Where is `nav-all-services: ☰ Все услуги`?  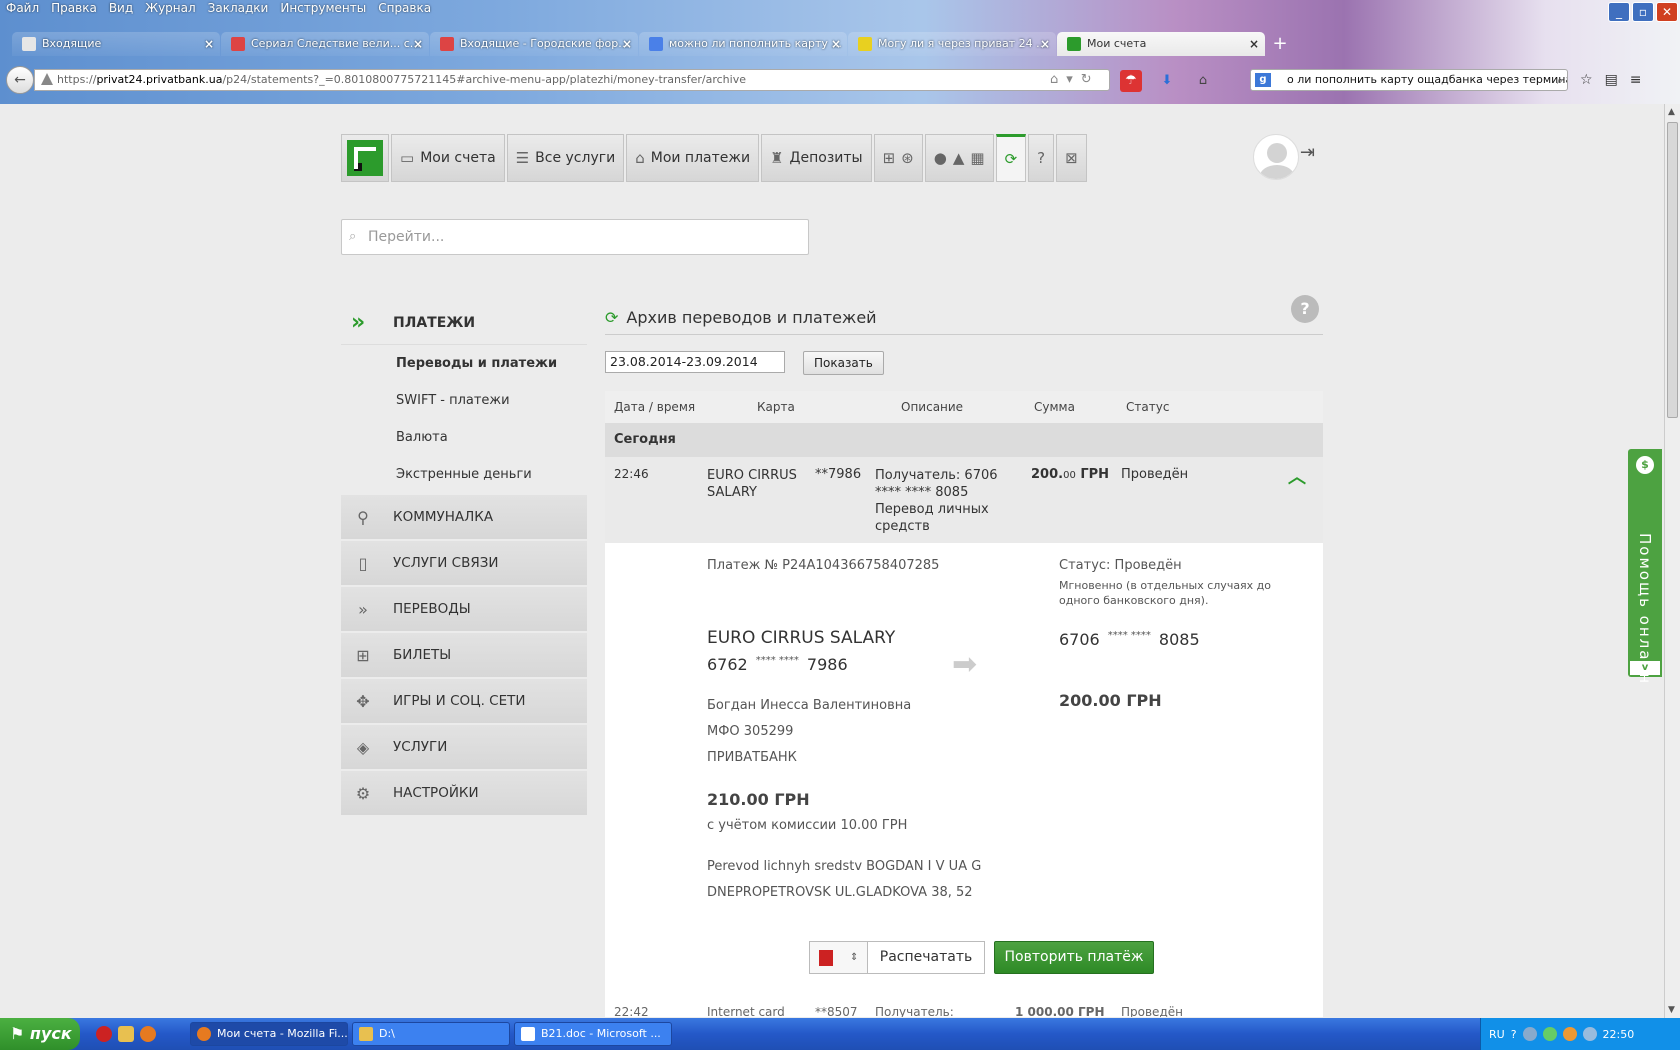
nav-all-services: ☰ Все услуги is located at coordinates (565, 158).